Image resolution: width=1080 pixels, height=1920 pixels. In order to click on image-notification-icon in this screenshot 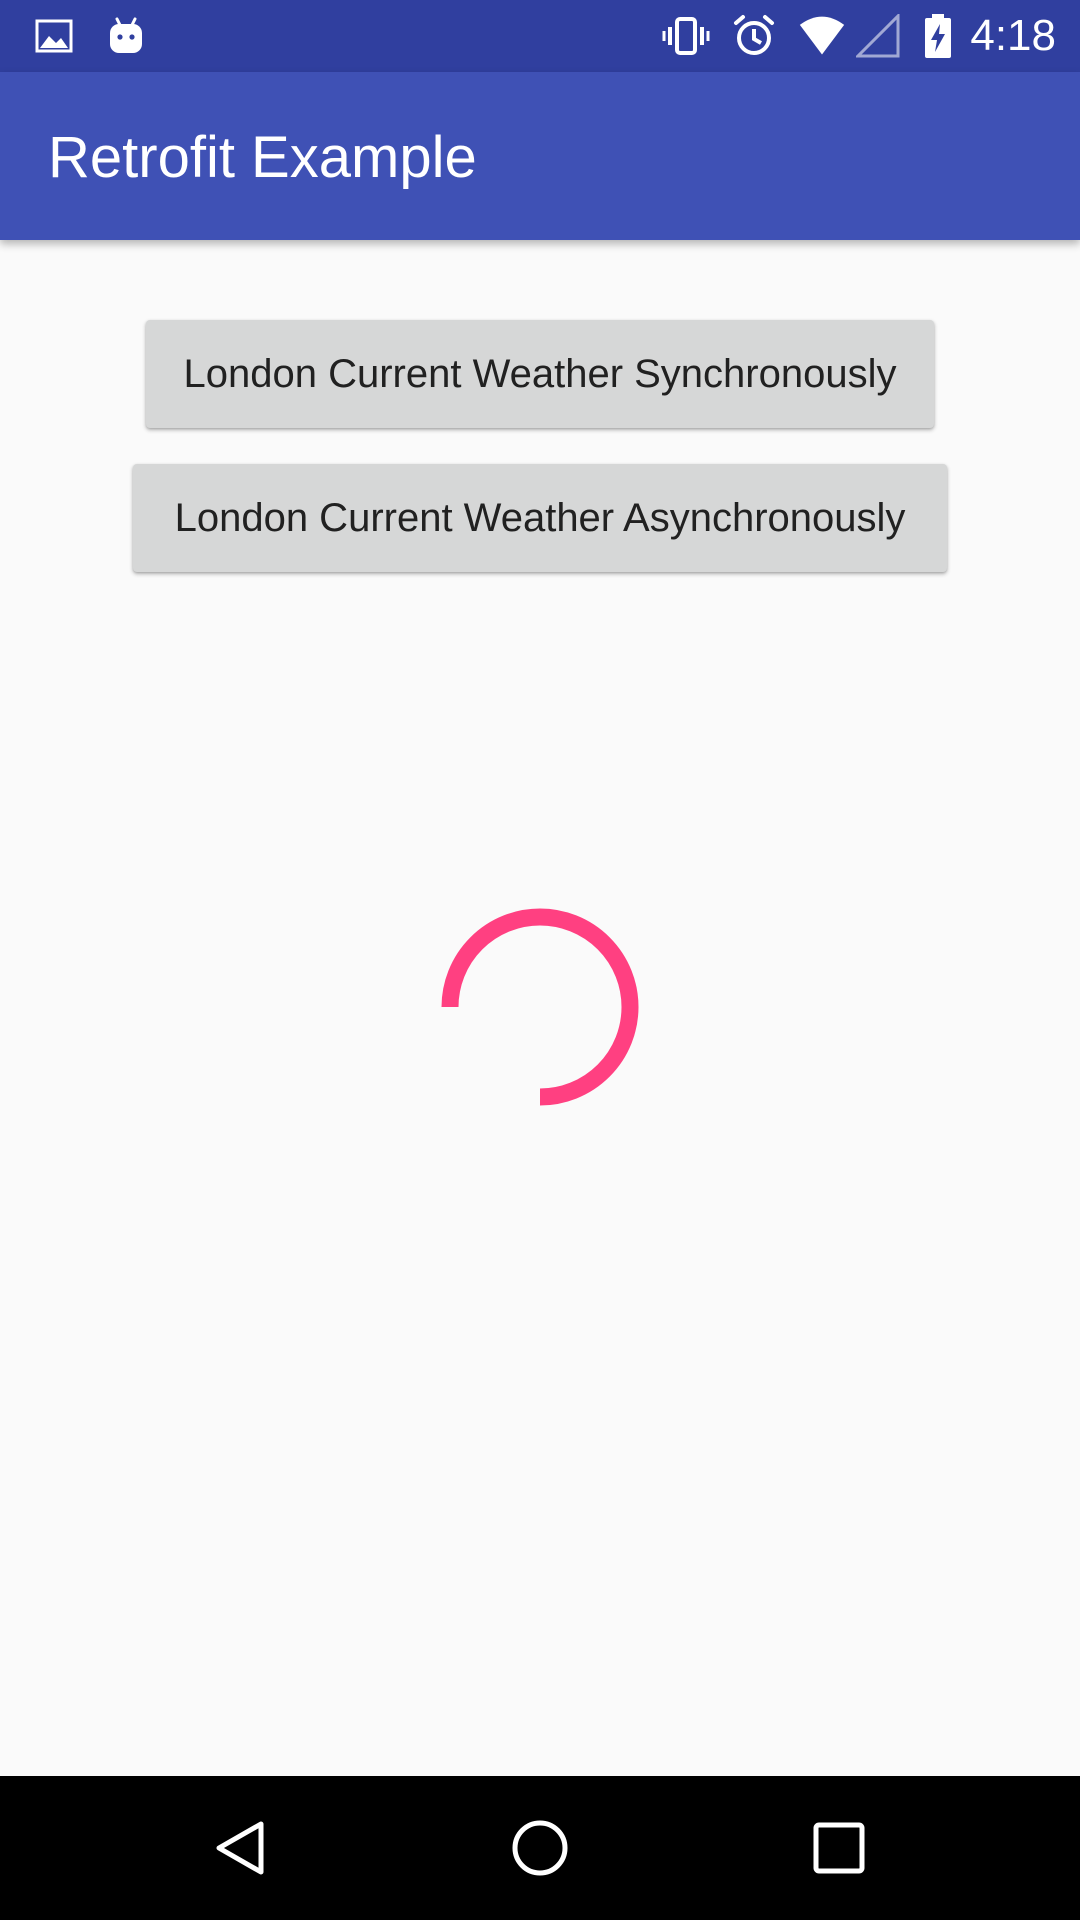, I will do `click(54, 36)`.